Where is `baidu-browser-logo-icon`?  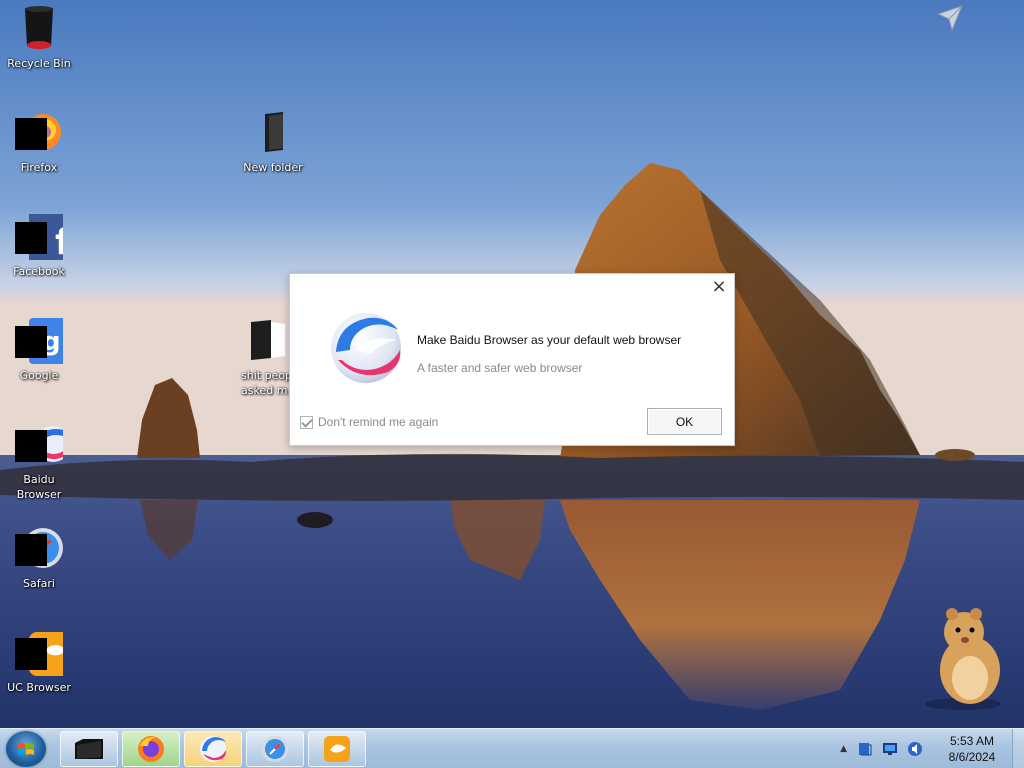
baidu-browser-logo-icon is located at coordinates (366, 348).